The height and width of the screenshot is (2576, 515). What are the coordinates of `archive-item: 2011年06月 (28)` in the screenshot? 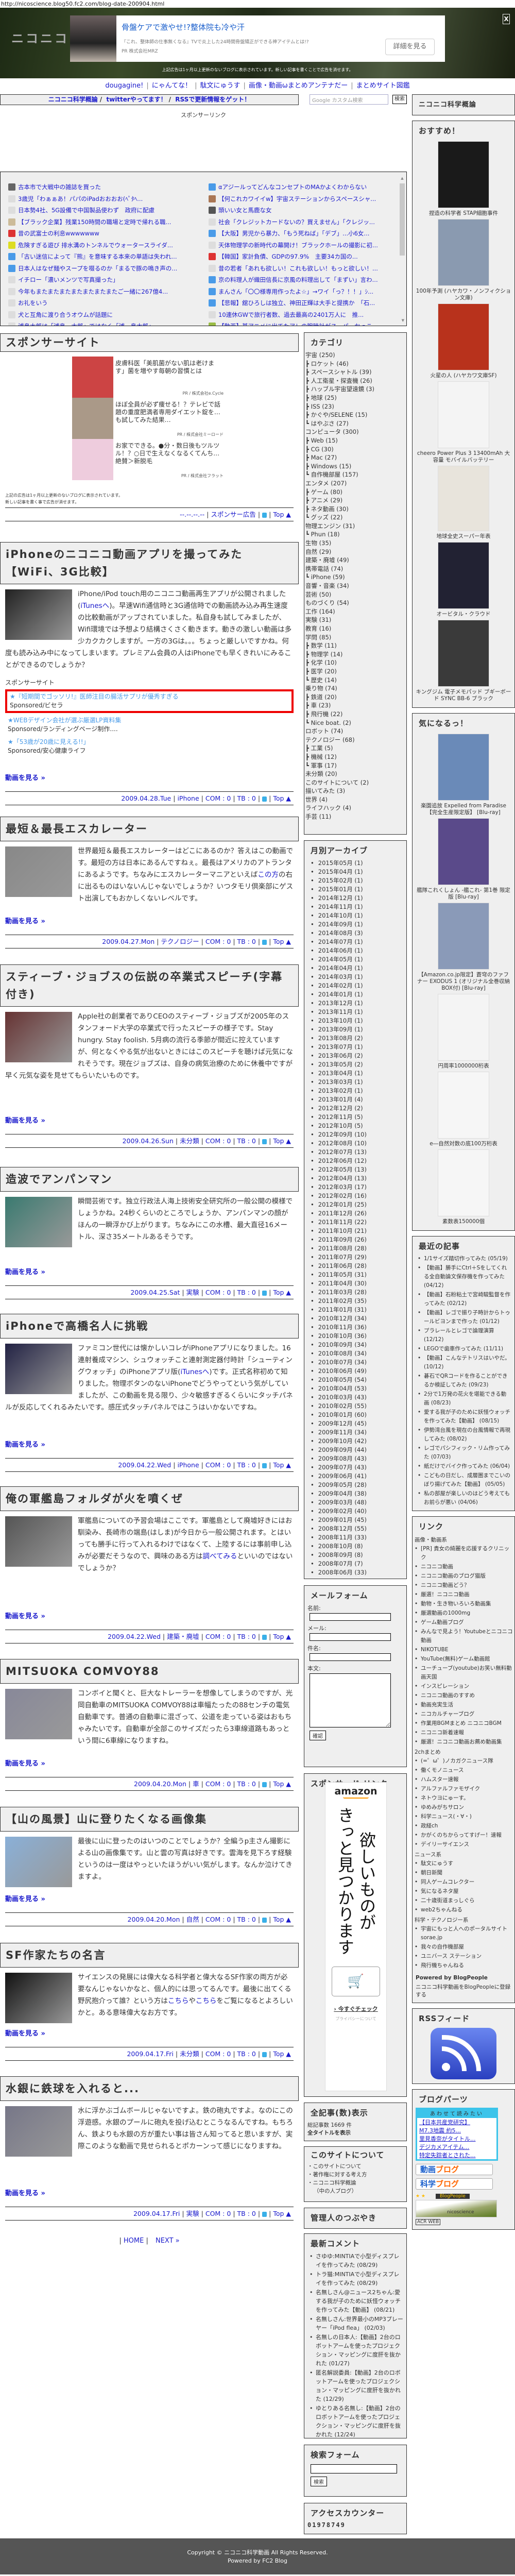 It's located at (355, 1266).